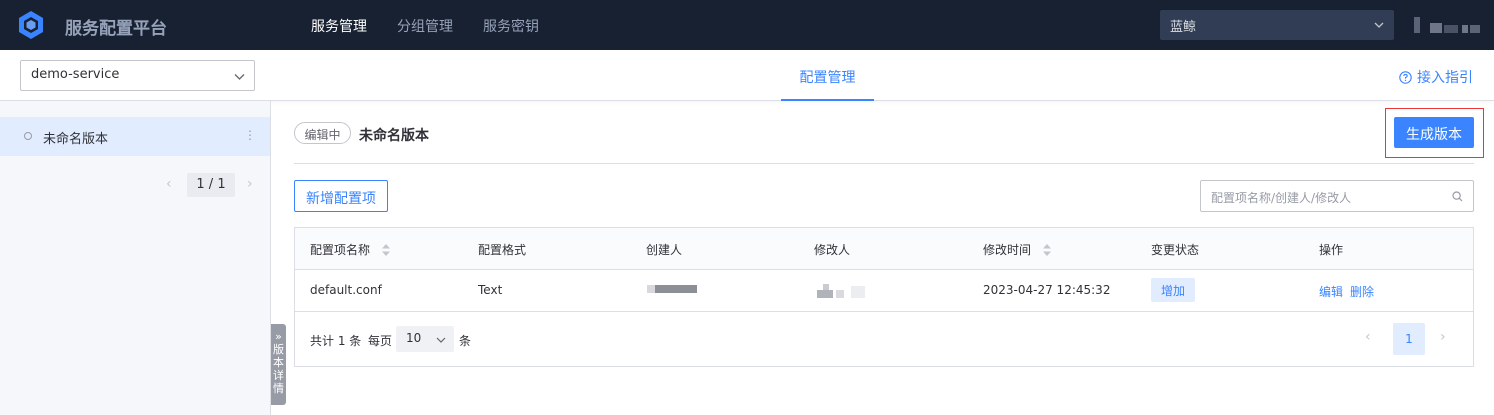 Image resolution: width=1494 pixels, height=415 pixels. I want to click on divider, so click(884, 163).